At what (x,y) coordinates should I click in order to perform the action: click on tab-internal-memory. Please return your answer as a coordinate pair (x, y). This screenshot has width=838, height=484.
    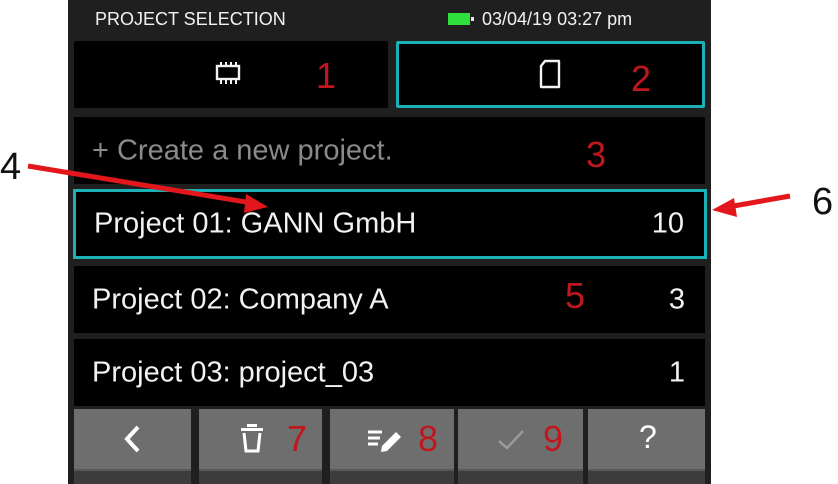
    Looking at the image, I should click on (231, 74).